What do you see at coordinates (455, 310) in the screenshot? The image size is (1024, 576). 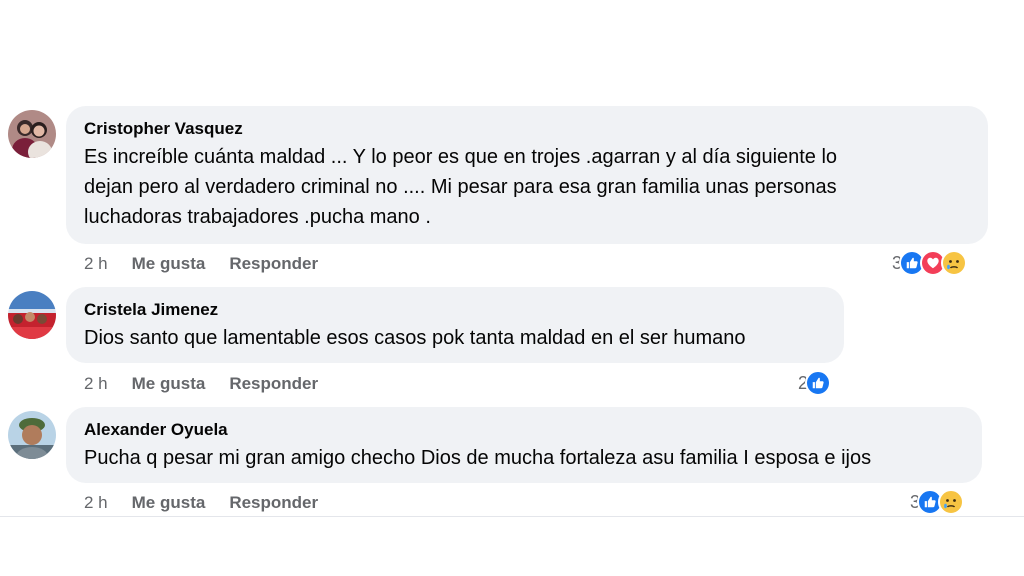 I see `comment-author: Cristela Jimenez` at bounding box center [455, 310].